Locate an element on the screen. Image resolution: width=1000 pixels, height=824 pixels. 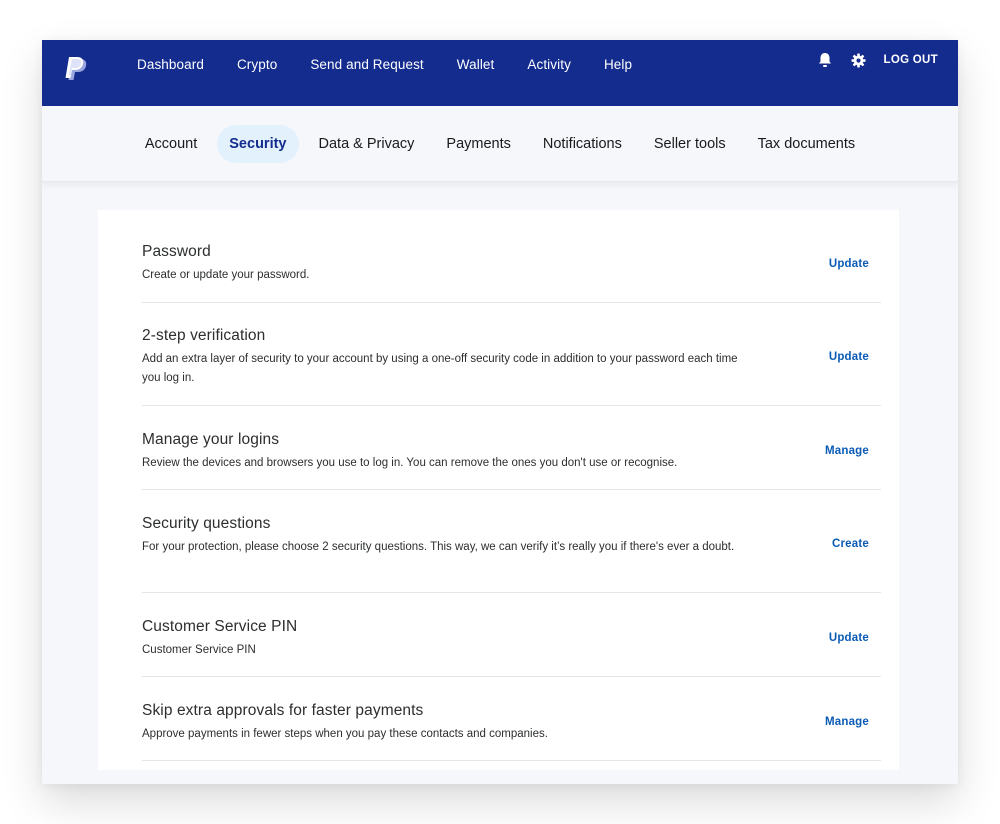
tab-payments: Payments is located at coordinates (478, 144).